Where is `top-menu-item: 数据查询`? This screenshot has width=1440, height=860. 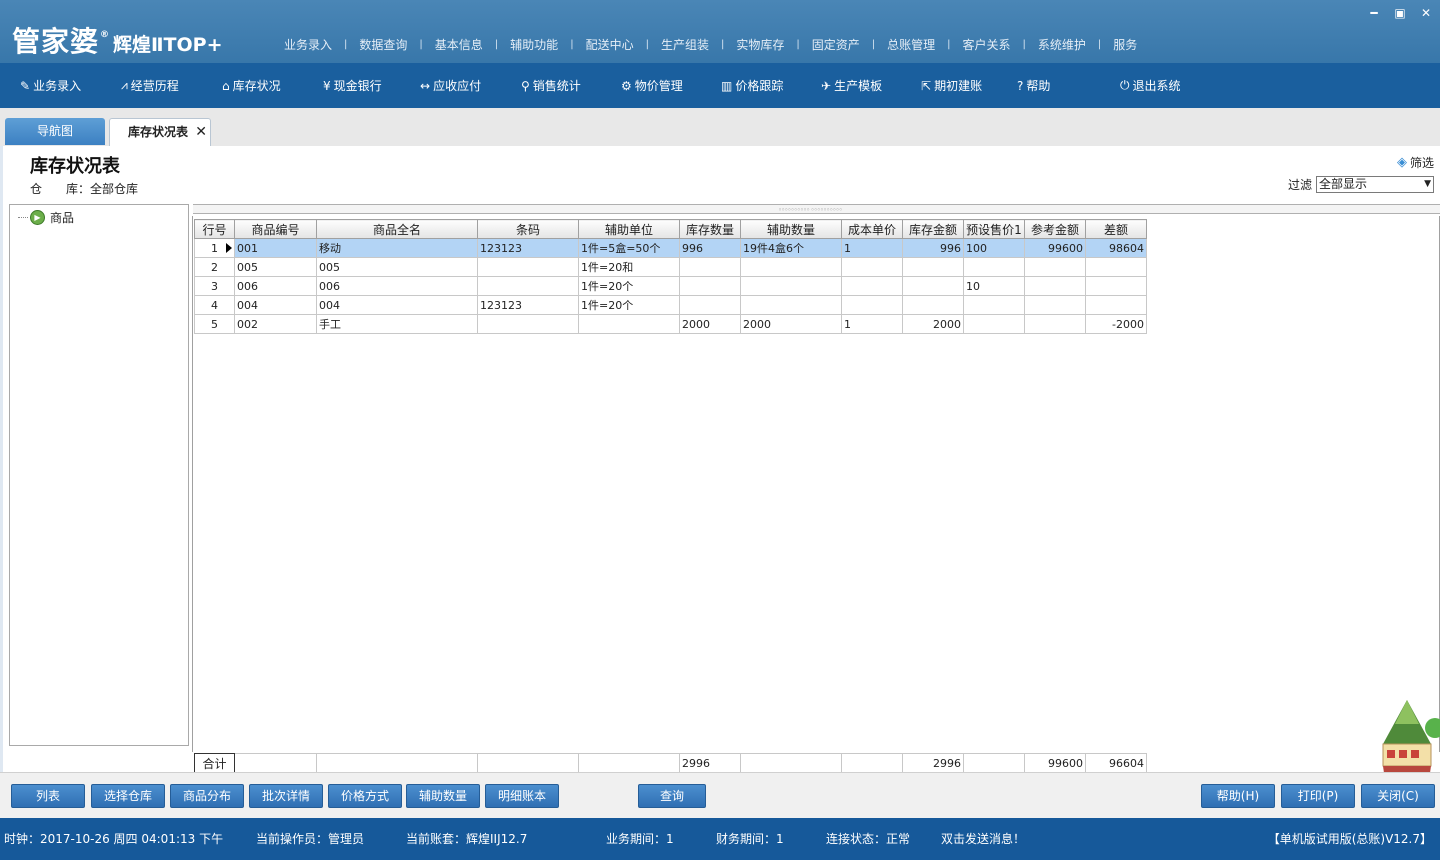 top-menu-item: 数据查询 is located at coordinates (383, 44).